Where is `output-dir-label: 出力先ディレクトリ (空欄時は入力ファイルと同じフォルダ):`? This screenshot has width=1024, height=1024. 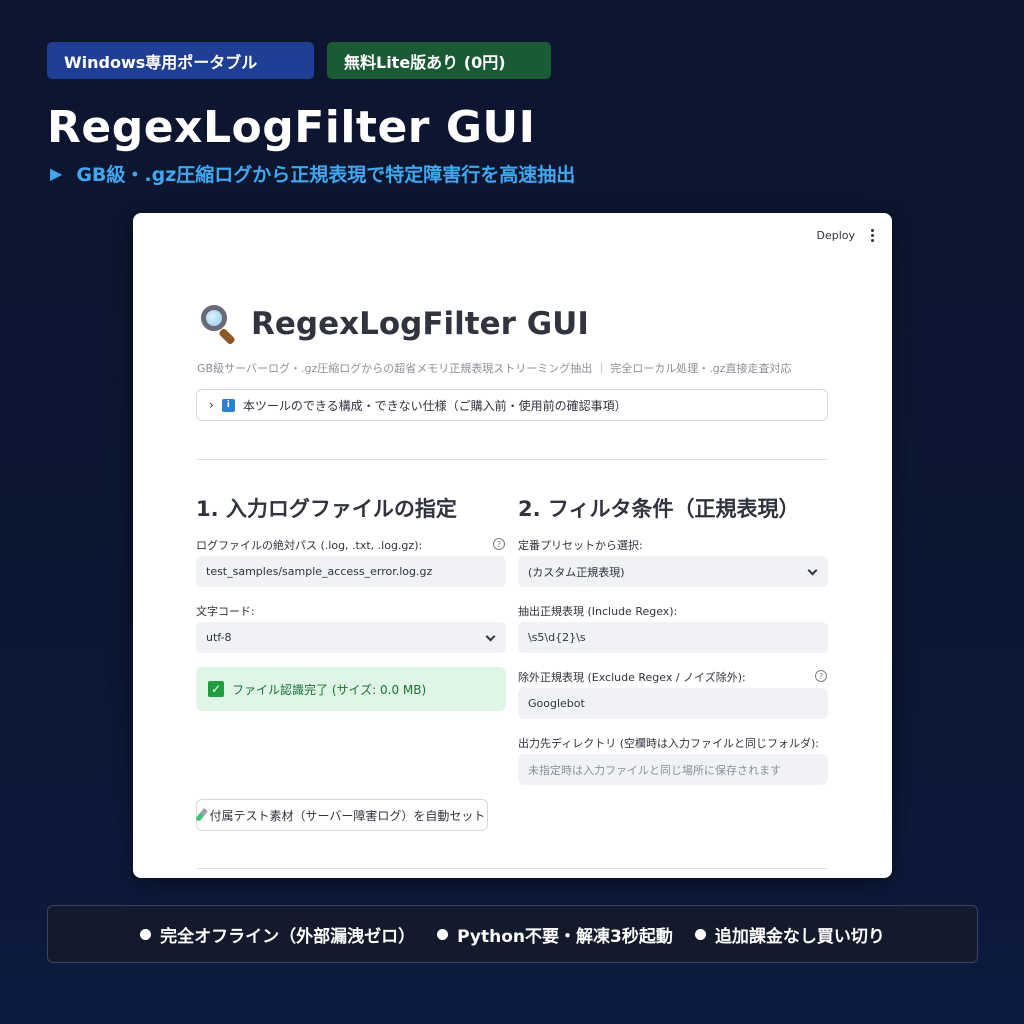
output-dir-label: 出力先ディレクトリ (空欄時は入力ファイルと同じフォルダ): is located at coordinates (669, 743).